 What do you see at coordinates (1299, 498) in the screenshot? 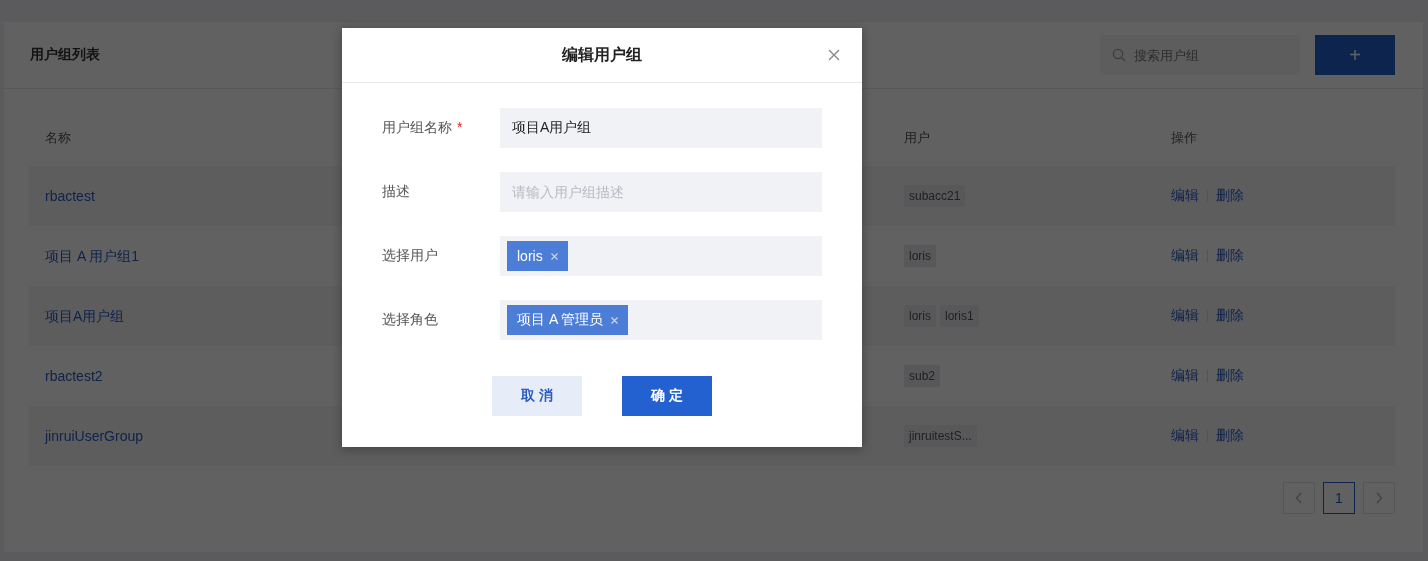
I see `chevron-left-icon` at bounding box center [1299, 498].